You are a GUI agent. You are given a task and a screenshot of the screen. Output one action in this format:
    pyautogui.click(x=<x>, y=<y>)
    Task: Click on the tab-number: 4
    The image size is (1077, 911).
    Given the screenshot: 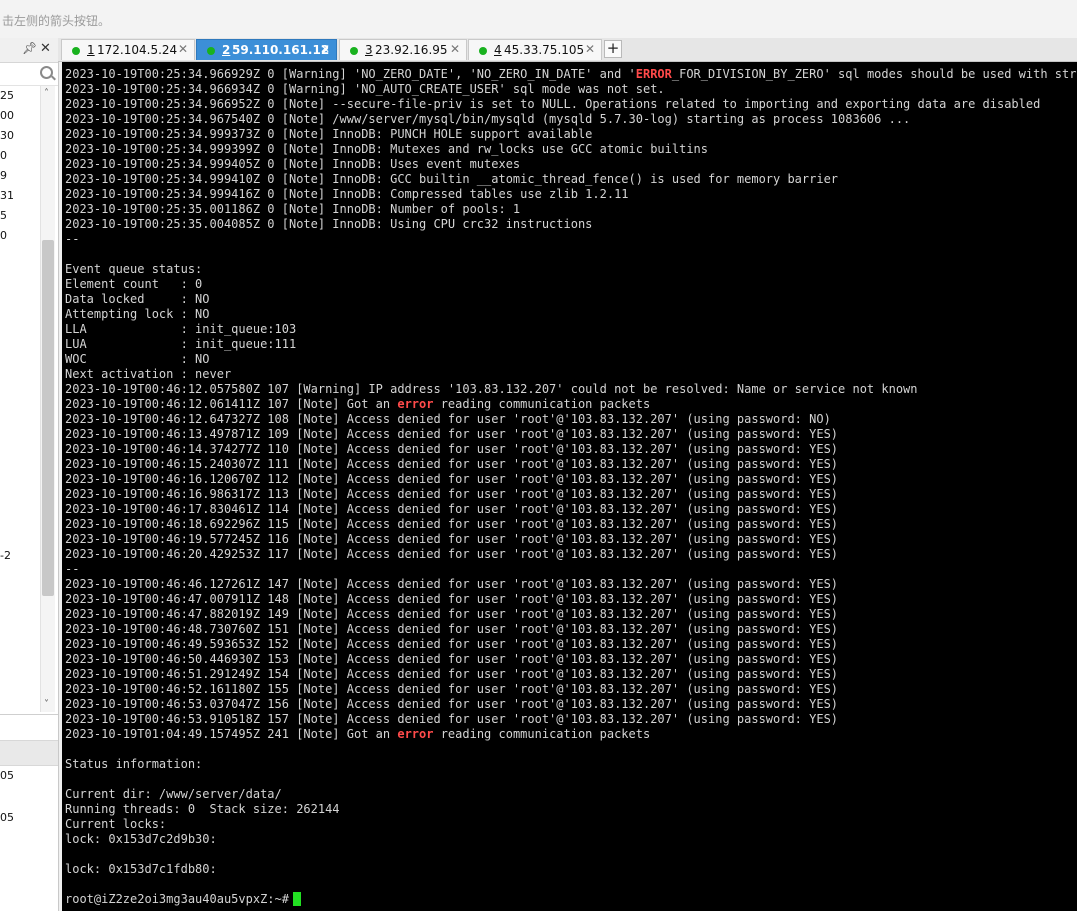 What is the action you would take?
    pyautogui.click(x=498, y=50)
    